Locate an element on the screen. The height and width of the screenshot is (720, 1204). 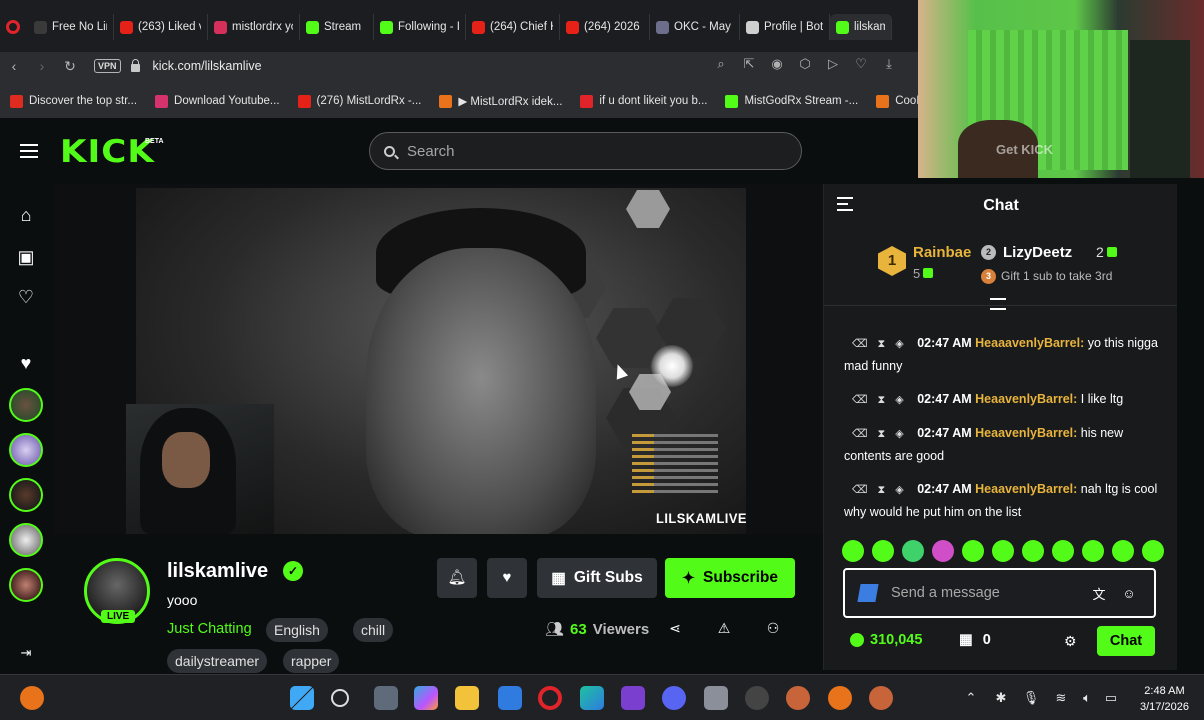
collapse-chat-icon is located at coordinates (845, 204).